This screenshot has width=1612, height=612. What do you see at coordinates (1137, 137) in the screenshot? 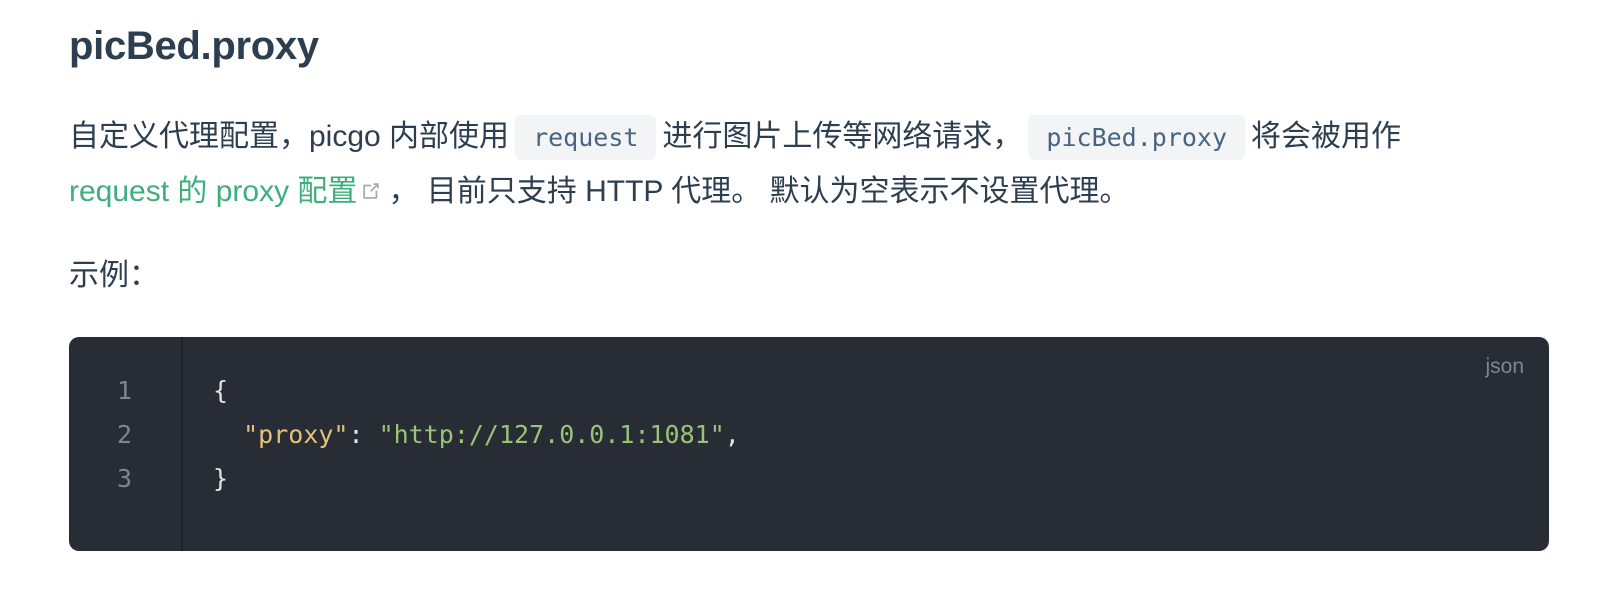
I see `inline-code-picbed-proxy: picBed.proxy` at bounding box center [1137, 137].